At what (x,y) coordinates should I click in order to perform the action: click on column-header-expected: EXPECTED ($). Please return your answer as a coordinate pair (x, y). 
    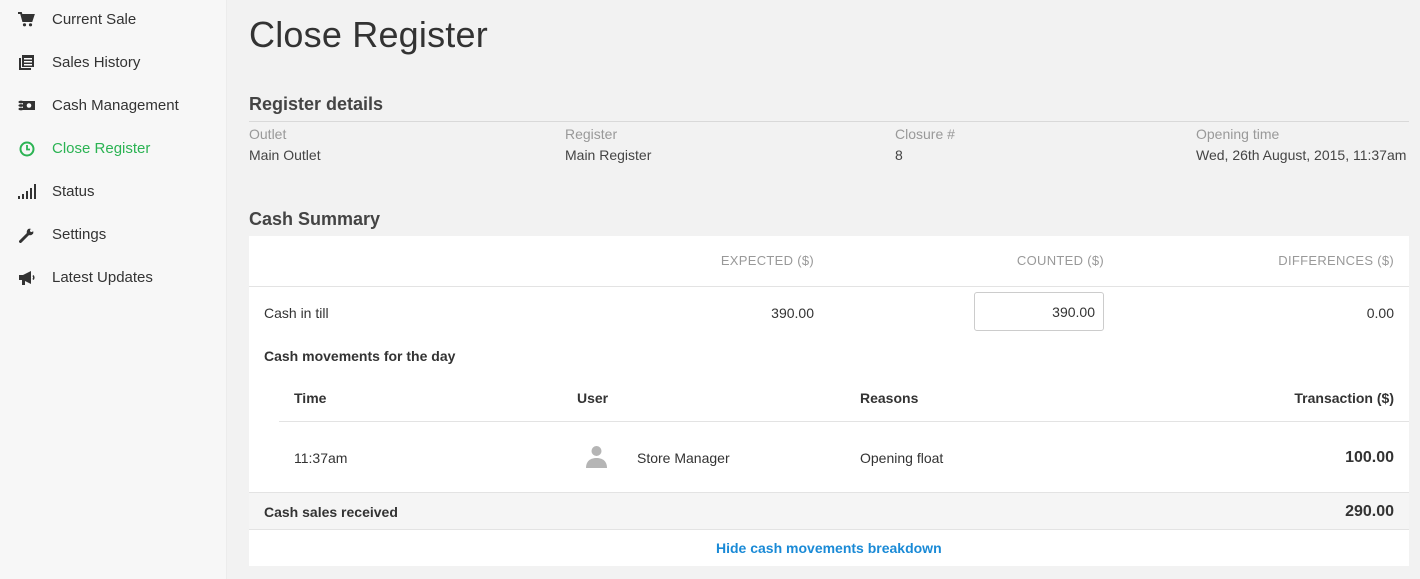
    Looking at the image, I should click on (767, 260).